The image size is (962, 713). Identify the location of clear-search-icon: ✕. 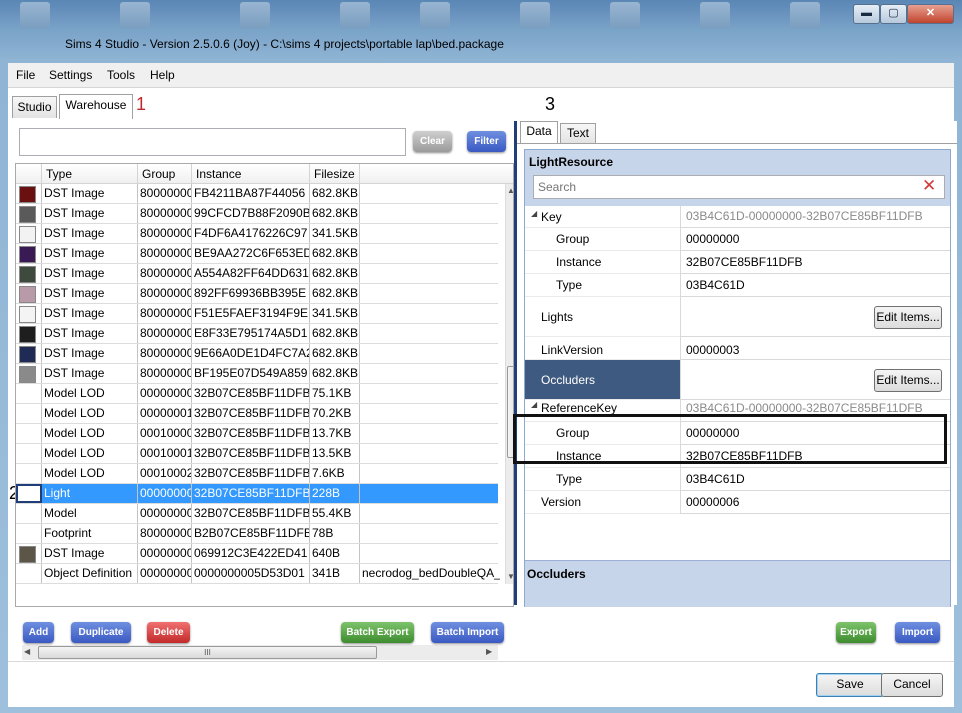
(929, 186).